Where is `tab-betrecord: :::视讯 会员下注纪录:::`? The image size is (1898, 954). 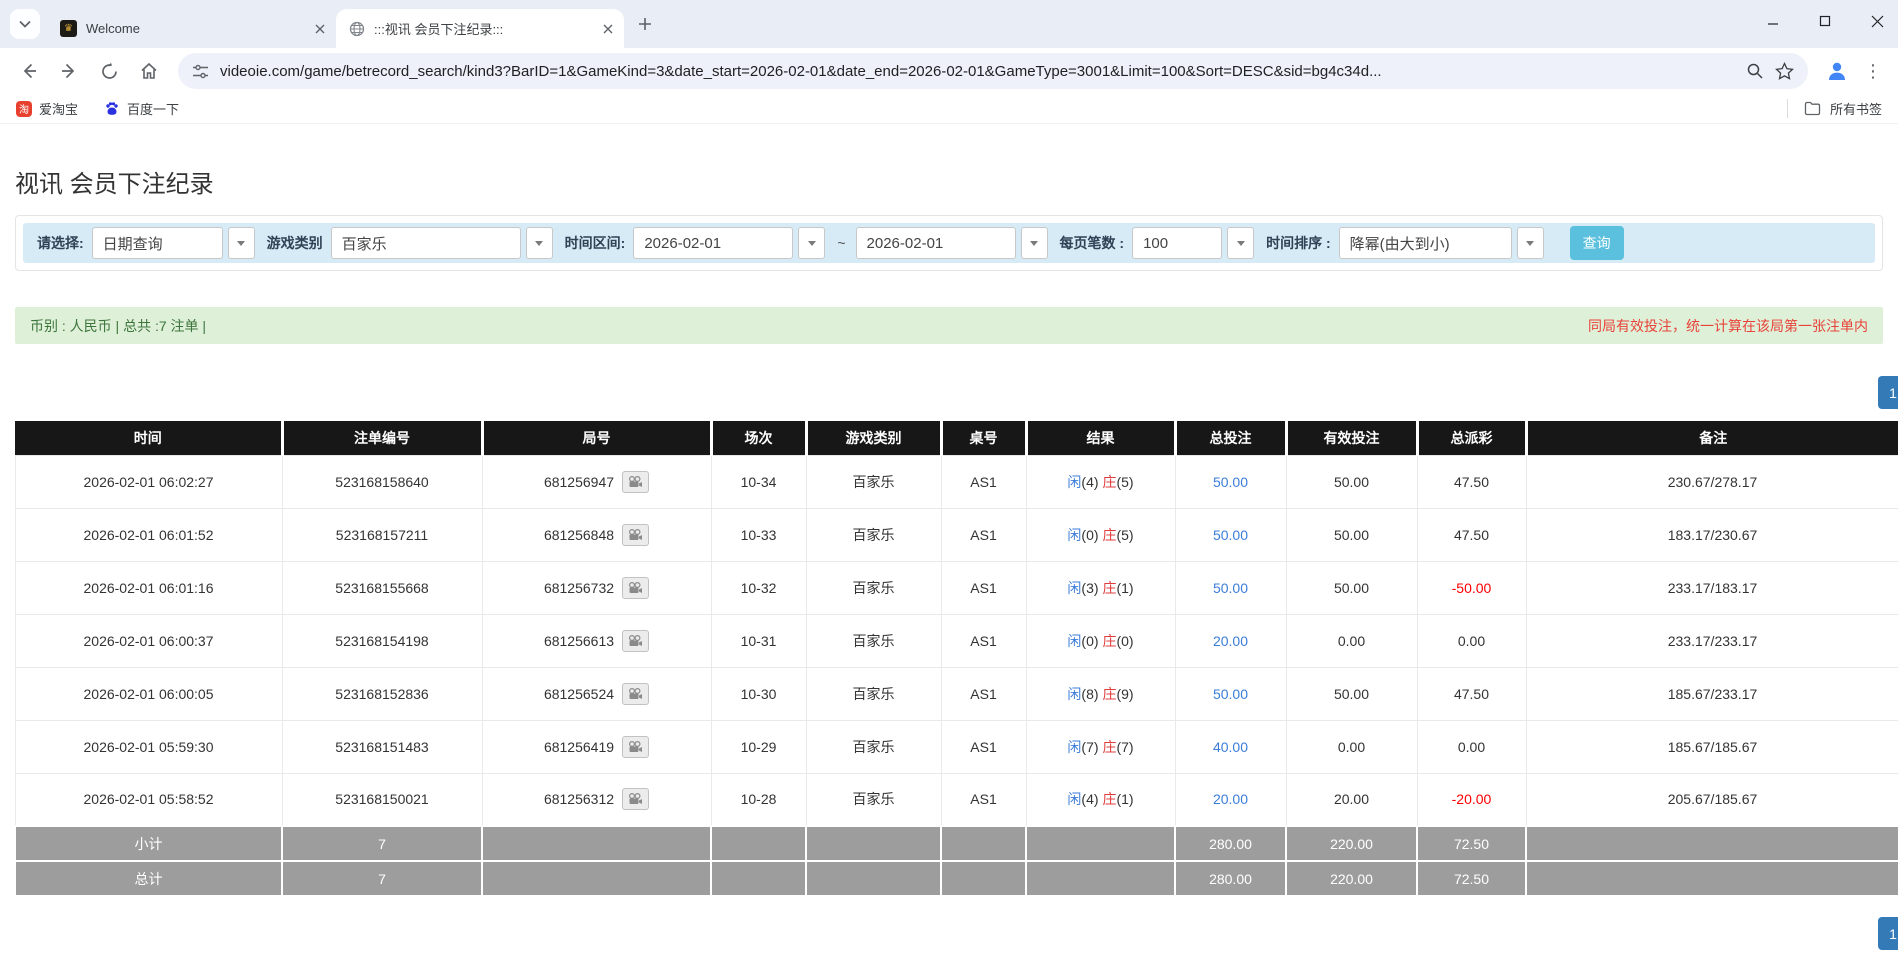 tab-betrecord: :::视讯 会员下注纪录::: is located at coordinates (480, 28).